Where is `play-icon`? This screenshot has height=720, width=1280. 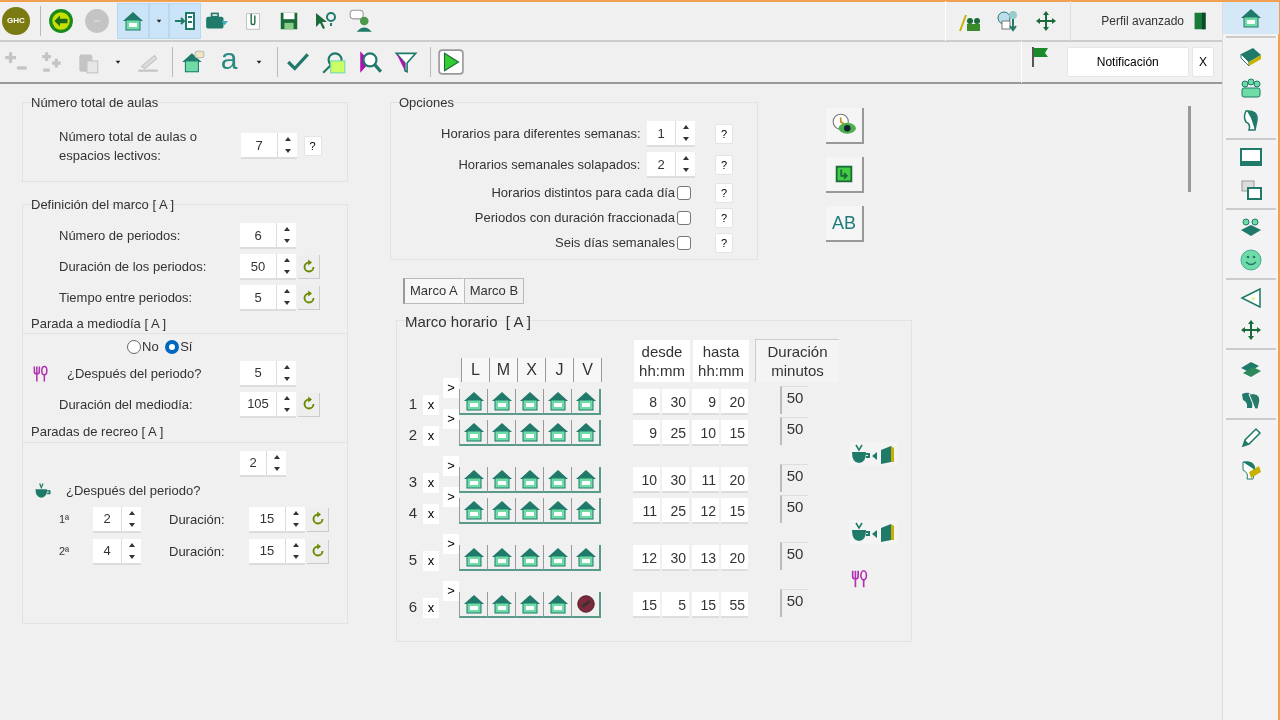
play-icon is located at coordinates (451, 62).